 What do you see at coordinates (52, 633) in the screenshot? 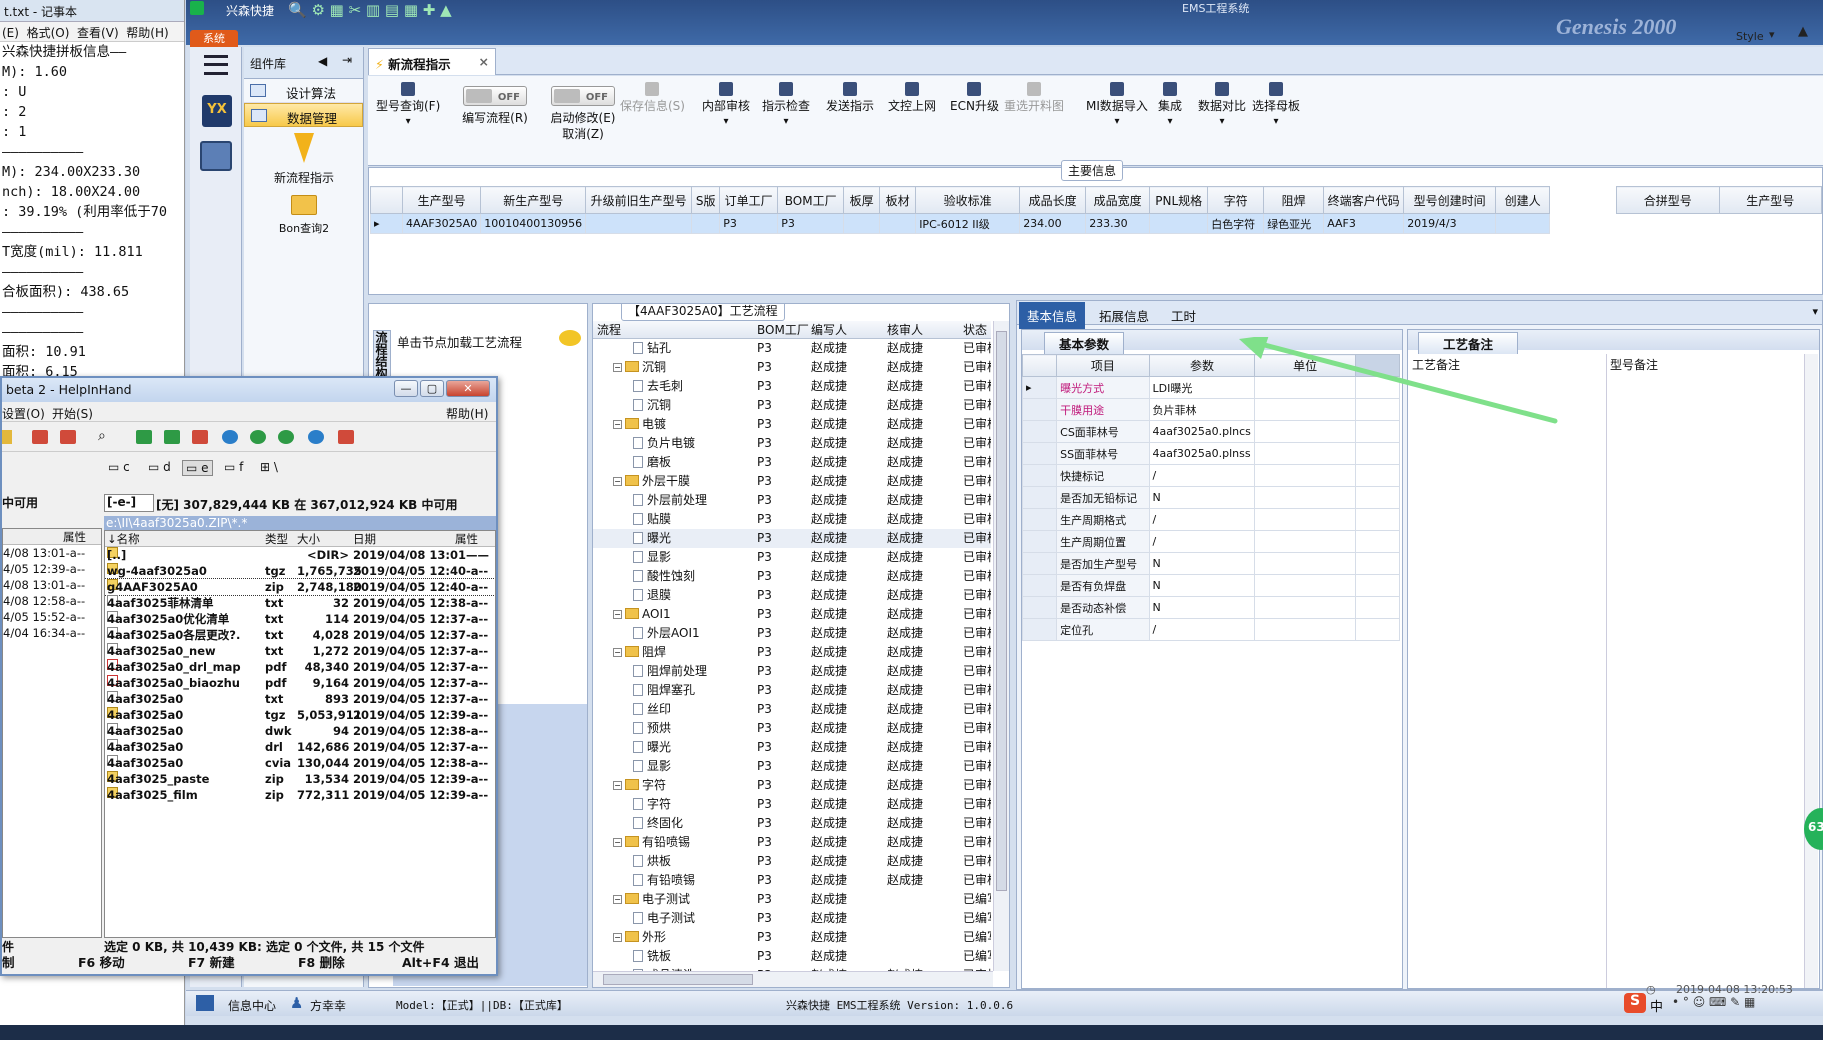
I see `left-file-row: 4/04 16:34-a--` at bounding box center [52, 633].